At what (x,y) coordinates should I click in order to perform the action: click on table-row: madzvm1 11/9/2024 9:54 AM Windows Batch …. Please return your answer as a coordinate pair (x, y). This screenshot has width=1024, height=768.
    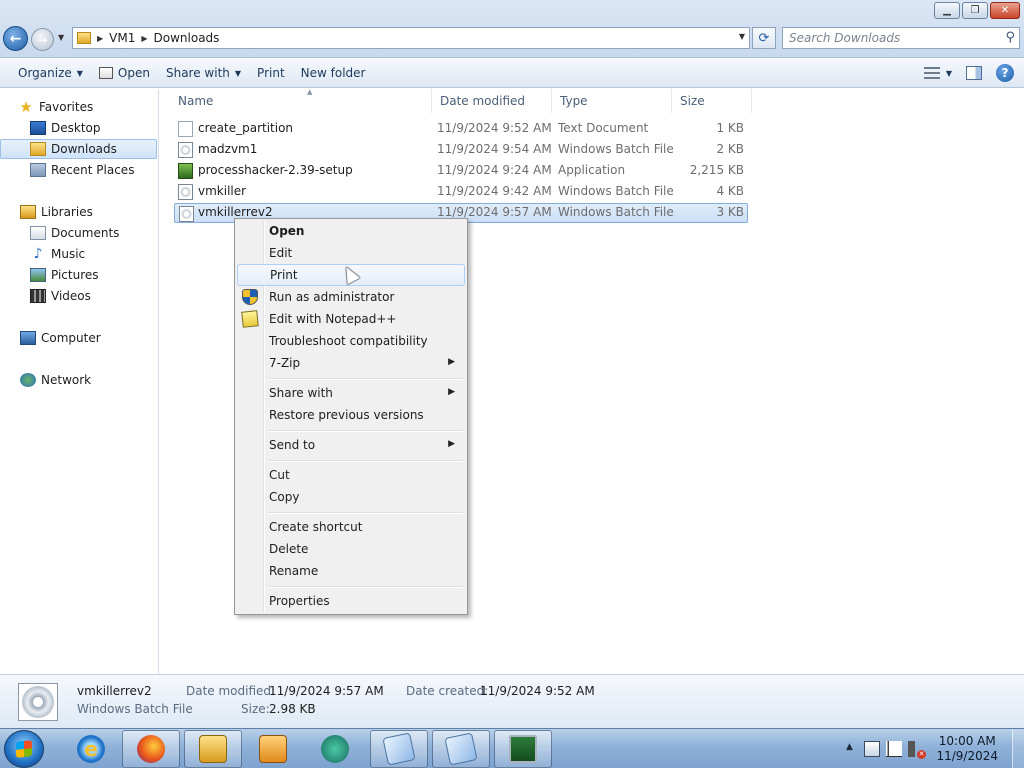
    Looking at the image, I should click on (461, 150).